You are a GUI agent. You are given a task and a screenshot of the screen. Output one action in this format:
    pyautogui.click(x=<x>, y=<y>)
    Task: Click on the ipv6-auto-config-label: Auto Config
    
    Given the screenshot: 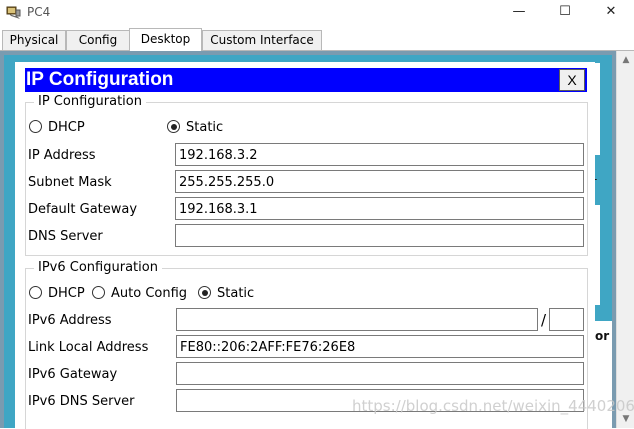 What is the action you would take?
    pyautogui.click(x=149, y=293)
    